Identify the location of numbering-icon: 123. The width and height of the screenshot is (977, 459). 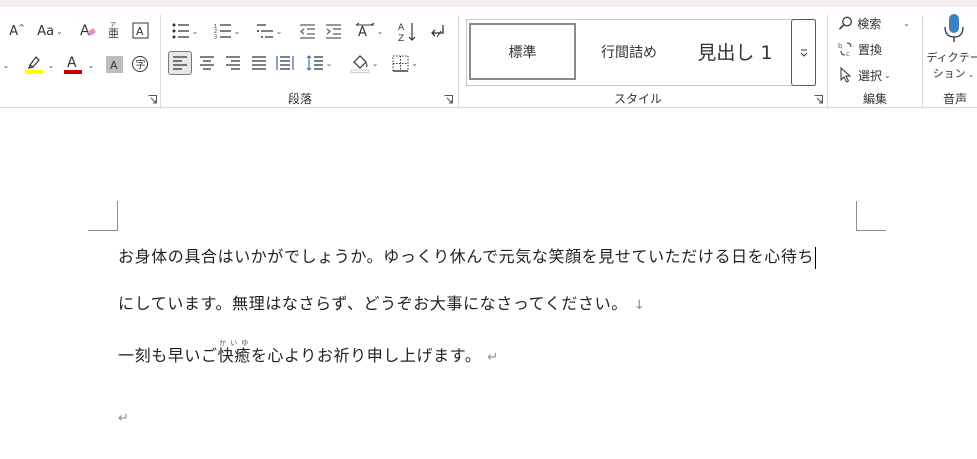
(222, 32).